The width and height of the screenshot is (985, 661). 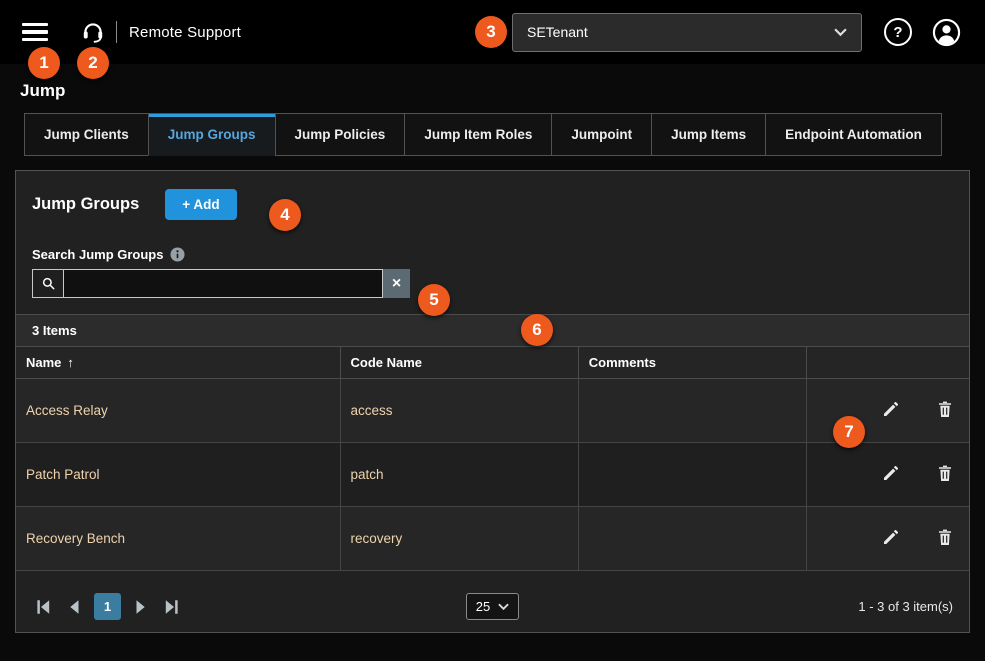 I want to click on app-title: Remote Support, so click(x=185, y=32).